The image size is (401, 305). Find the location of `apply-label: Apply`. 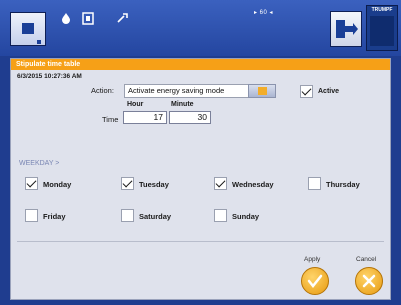

apply-label: Apply is located at coordinates (312, 259).